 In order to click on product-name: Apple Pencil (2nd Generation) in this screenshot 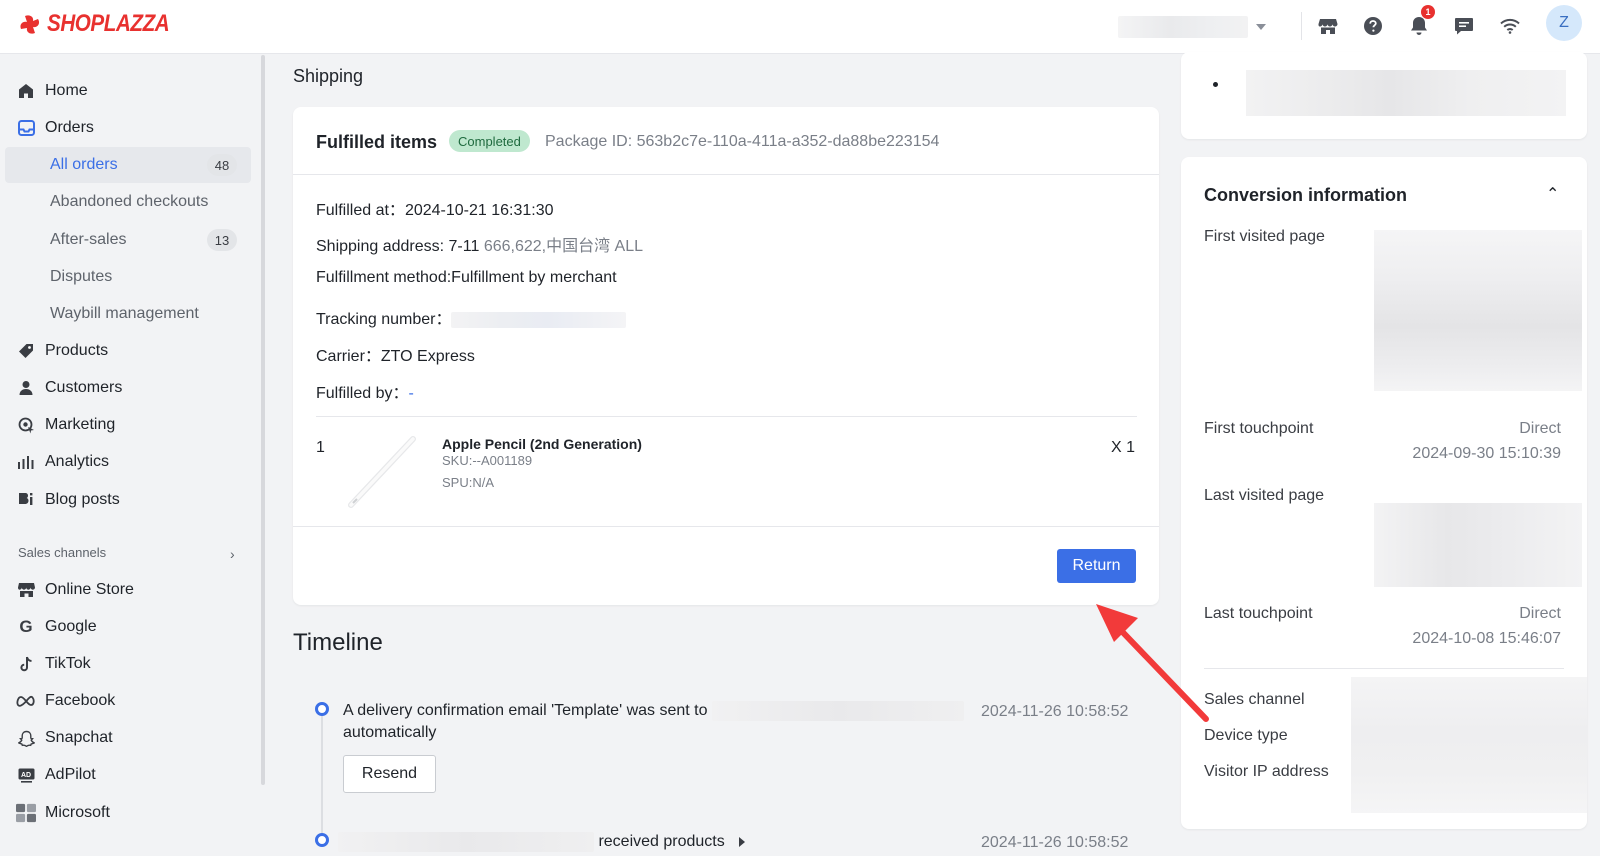, I will do `click(542, 444)`.